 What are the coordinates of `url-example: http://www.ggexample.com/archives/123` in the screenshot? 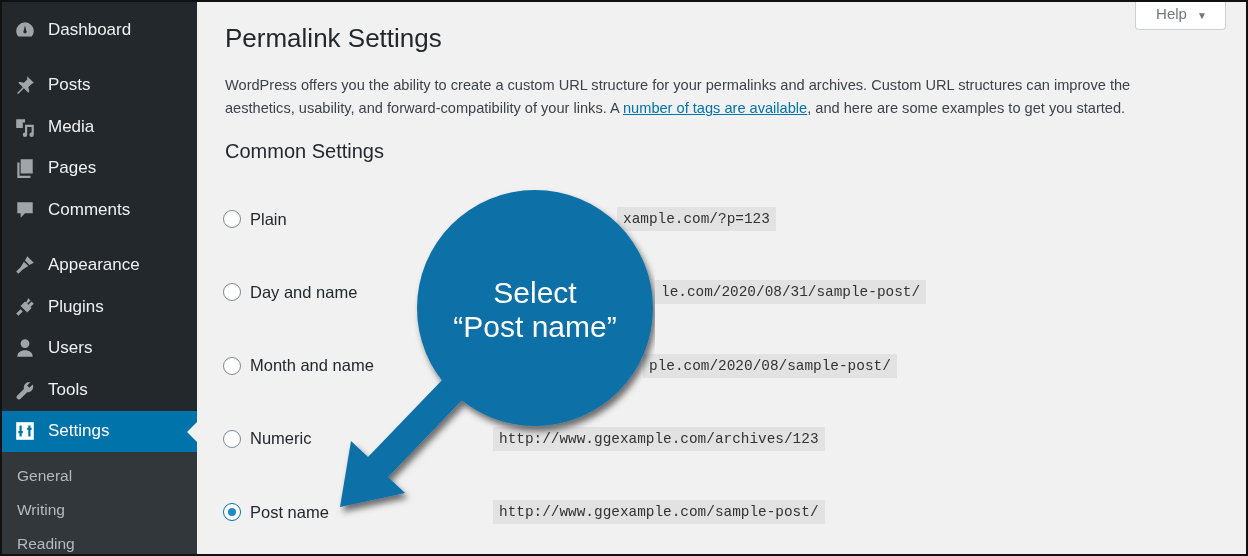 It's located at (659, 438).